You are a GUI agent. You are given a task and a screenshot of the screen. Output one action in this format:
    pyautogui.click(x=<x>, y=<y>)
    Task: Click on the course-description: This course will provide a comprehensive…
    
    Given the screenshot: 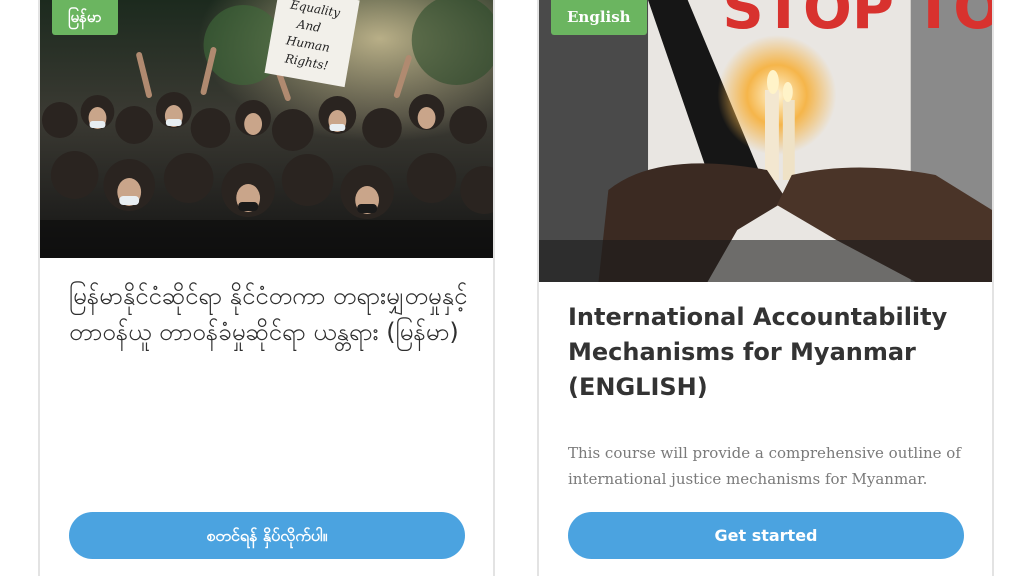 What is the action you would take?
    pyautogui.click(x=764, y=466)
    